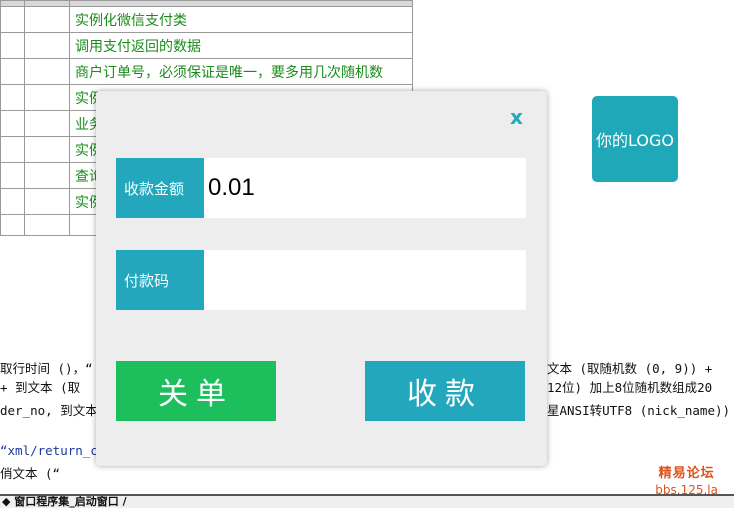 This screenshot has width=734, height=508. I want to click on table-row: 调用支付返回的数据, so click(206, 45).